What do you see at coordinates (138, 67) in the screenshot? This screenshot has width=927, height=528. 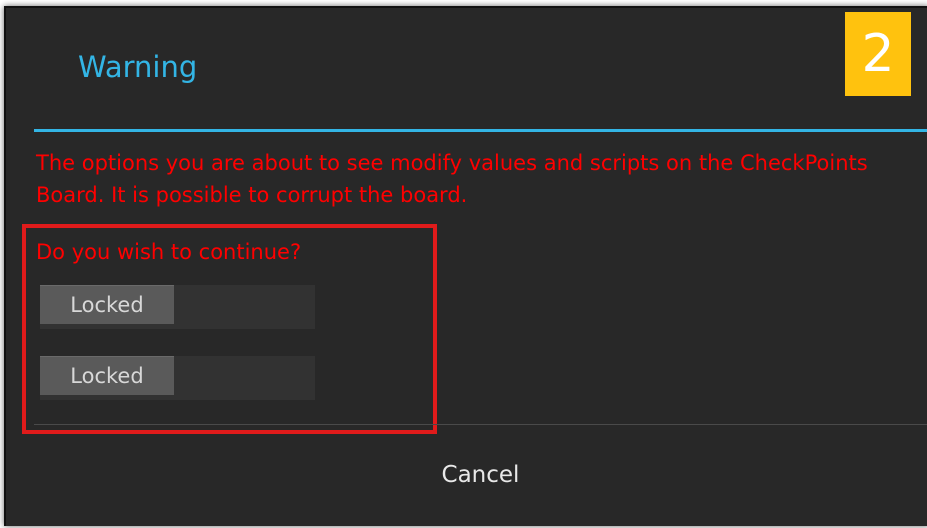 I see `dialog-title: Warning` at bounding box center [138, 67].